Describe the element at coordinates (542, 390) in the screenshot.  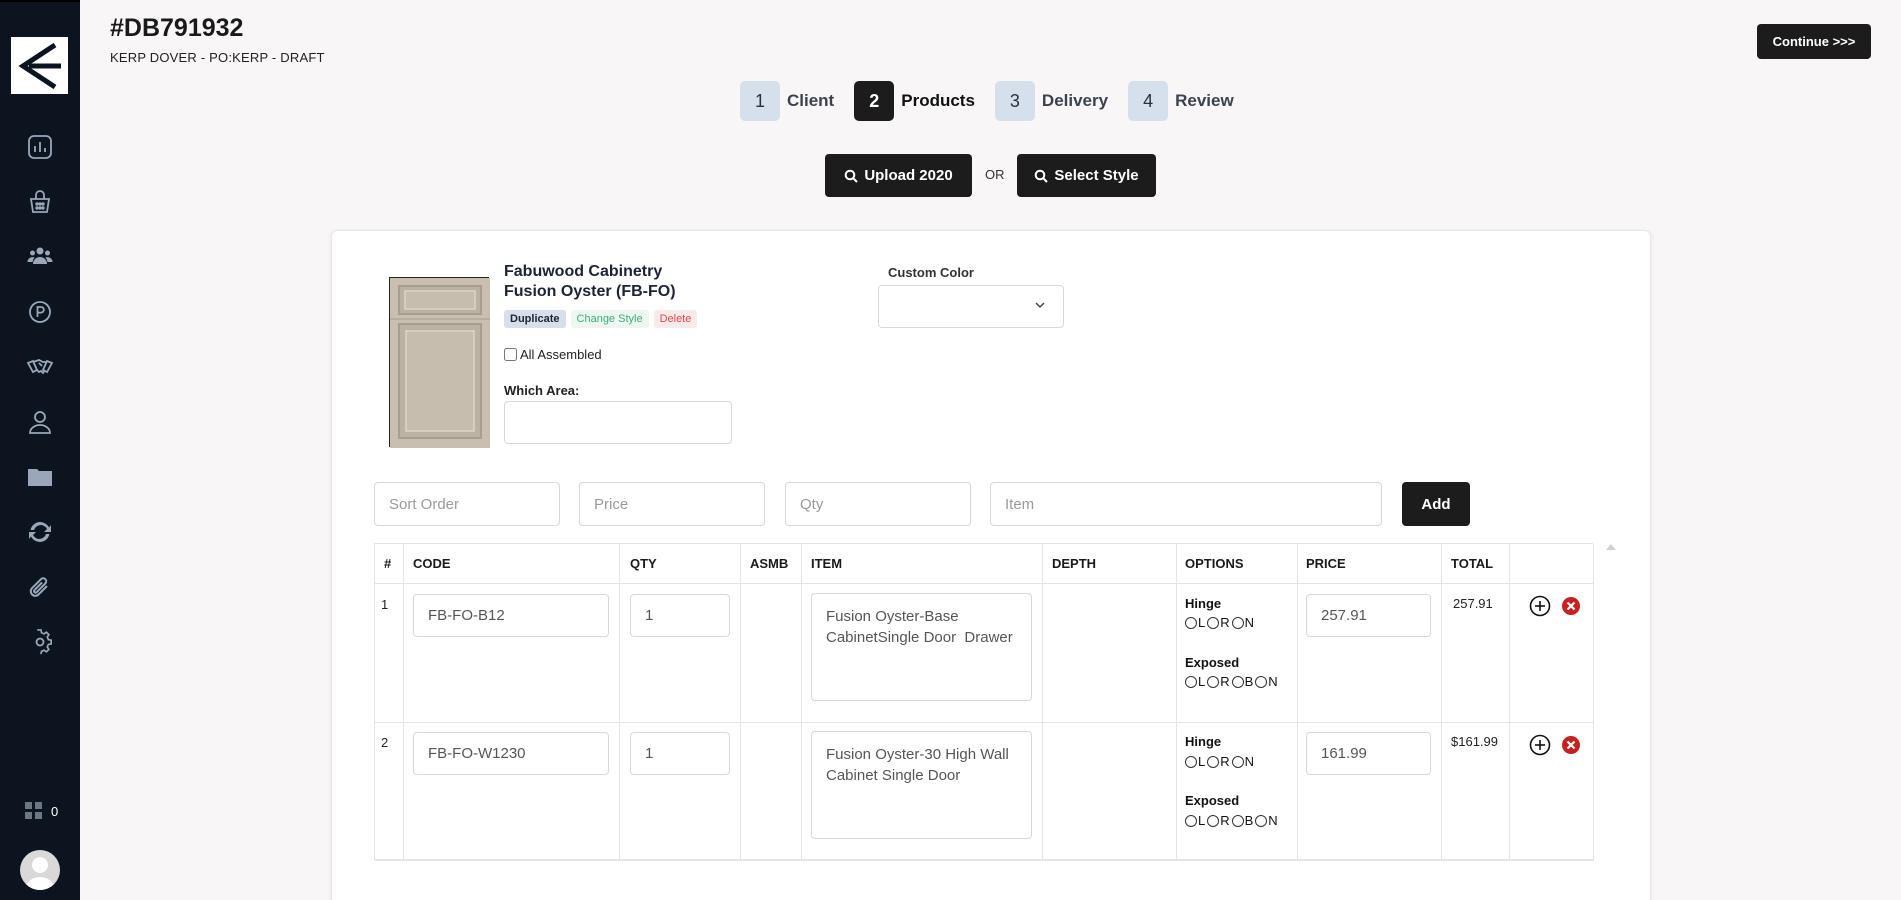
I see `which-area-label: Which Area:` at that location.